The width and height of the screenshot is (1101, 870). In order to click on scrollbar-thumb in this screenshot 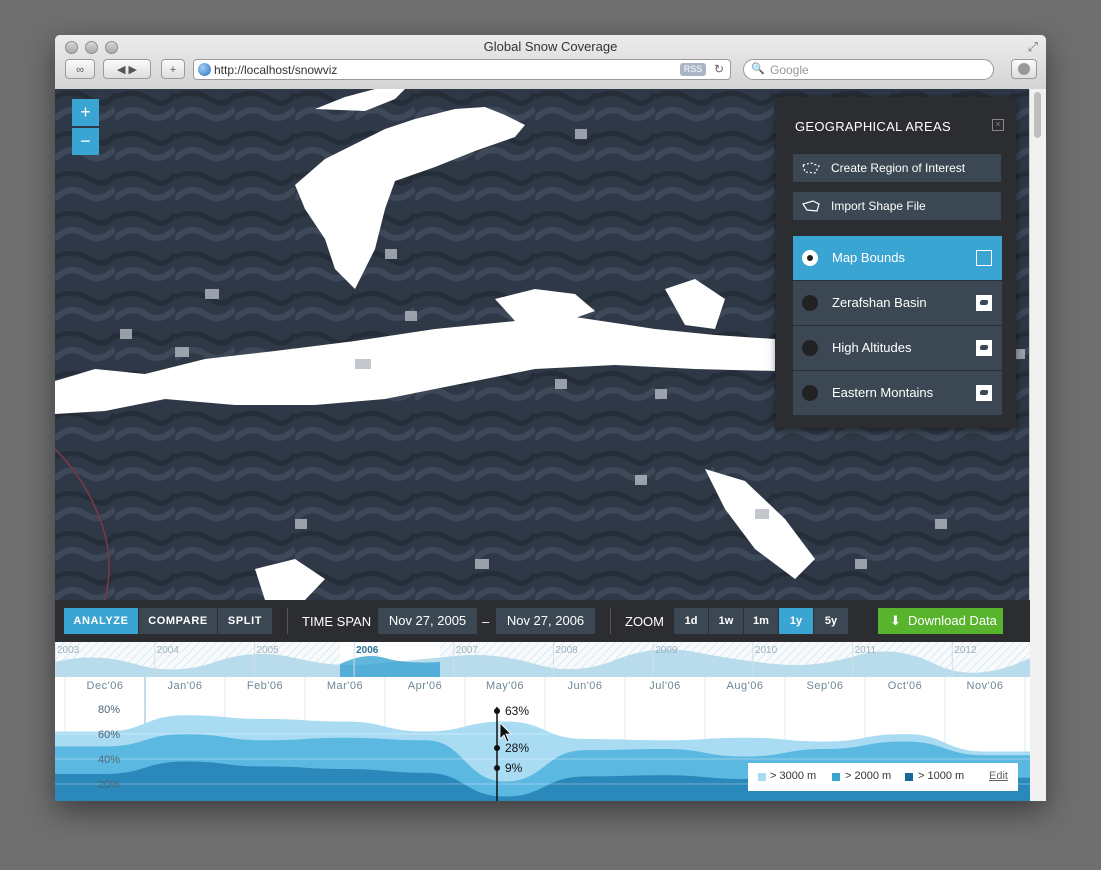, I will do `click(1037, 115)`.